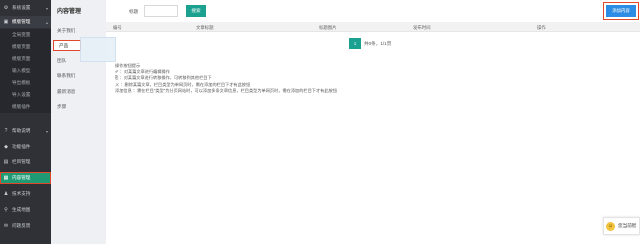 The height and width of the screenshot is (244, 640). What do you see at coordinates (6, 8) in the screenshot?
I see `gear-icon: ⚙` at bounding box center [6, 8].